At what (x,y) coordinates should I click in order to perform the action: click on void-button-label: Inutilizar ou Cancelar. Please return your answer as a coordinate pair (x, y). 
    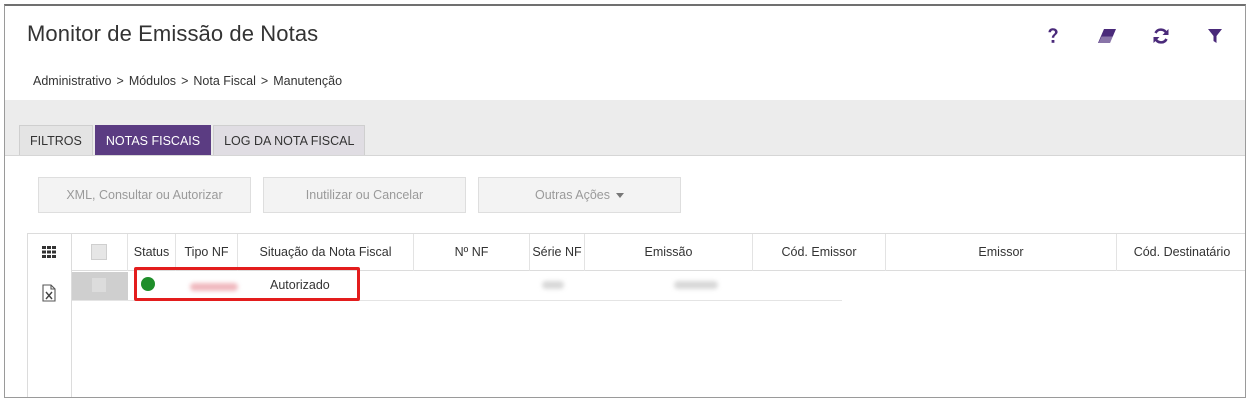
    Looking at the image, I should click on (364, 195).